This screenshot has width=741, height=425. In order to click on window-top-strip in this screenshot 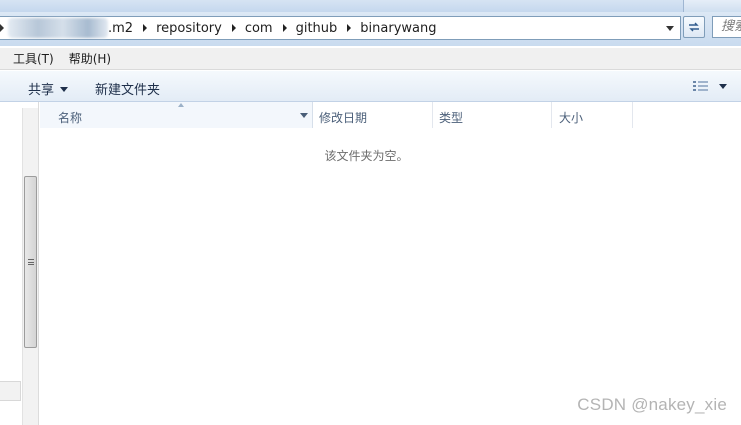, I will do `click(370, 6)`.